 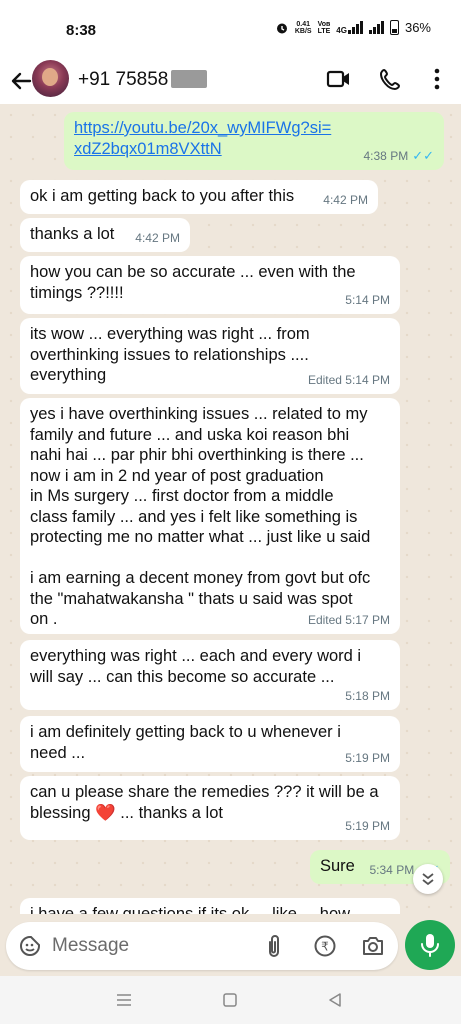 What do you see at coordinates (399, 155) in the screenshot?
I see `message-meta: 4:38 PM ✓✓` at bounding box center [399, 155].